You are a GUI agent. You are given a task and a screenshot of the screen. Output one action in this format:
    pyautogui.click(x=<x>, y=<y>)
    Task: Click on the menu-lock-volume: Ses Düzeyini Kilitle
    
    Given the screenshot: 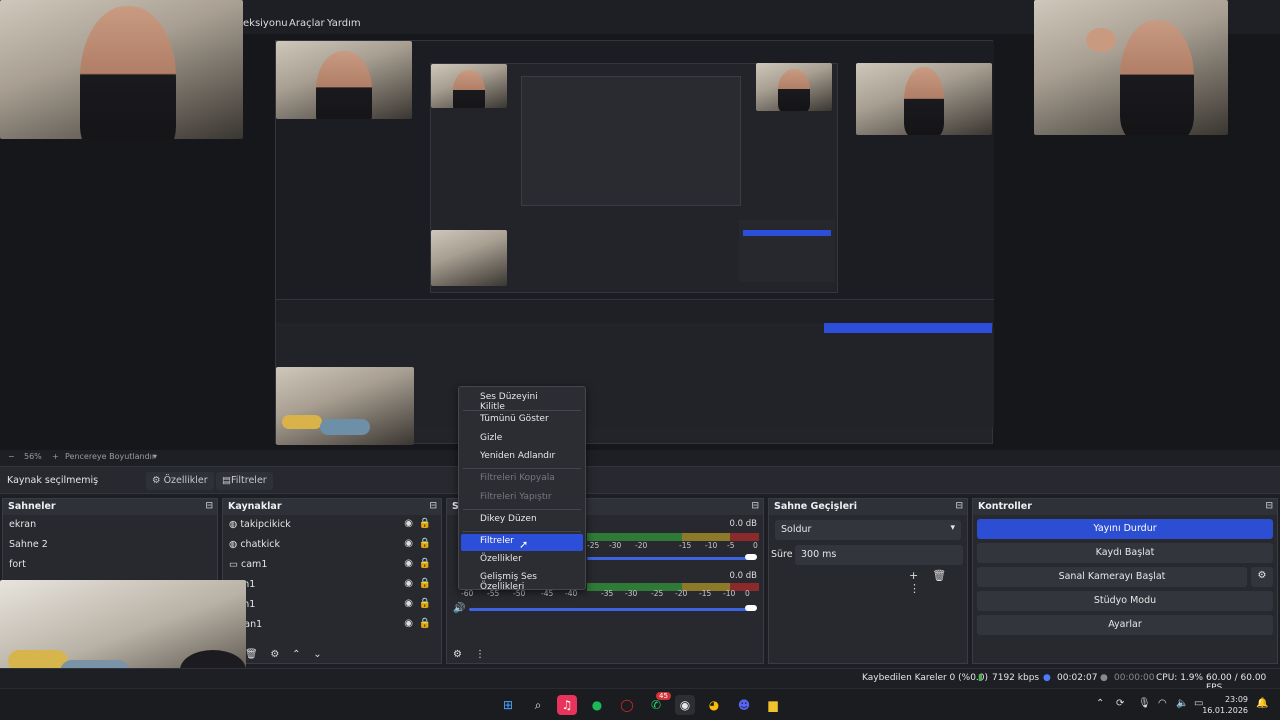 What is the action you would take?
    pyautogui.click(x=522, y=401)
    